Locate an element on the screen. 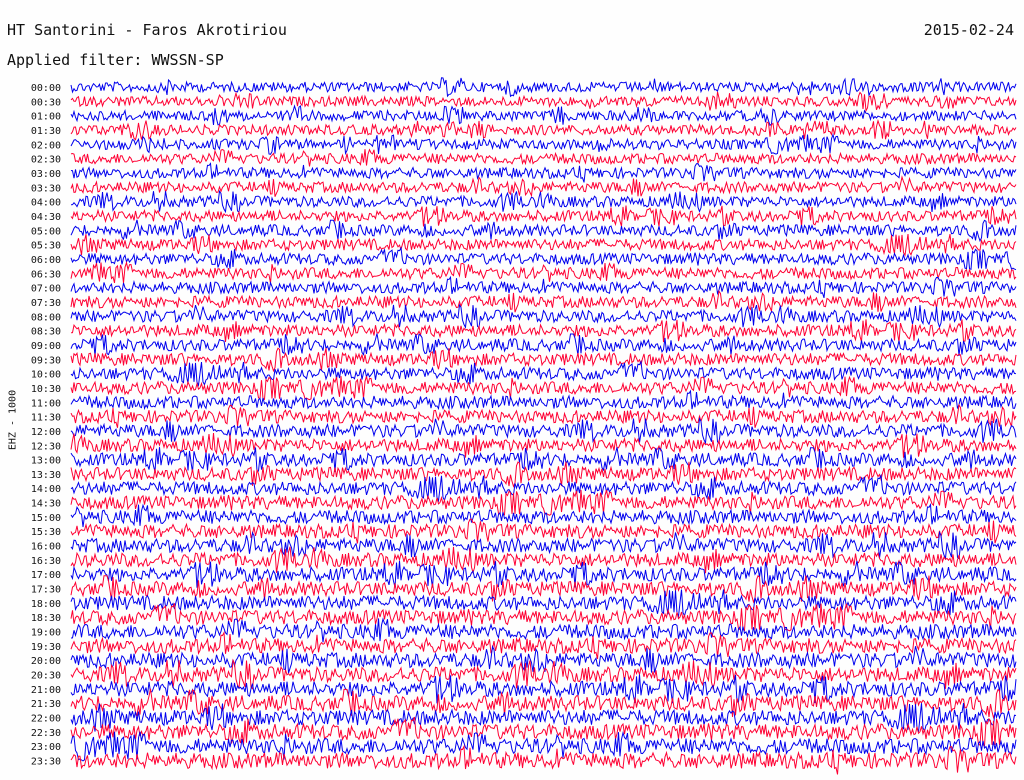 This screenshot has height=780, width=1024. row-time-label: 02:00 is located at coordinates (46, 145).